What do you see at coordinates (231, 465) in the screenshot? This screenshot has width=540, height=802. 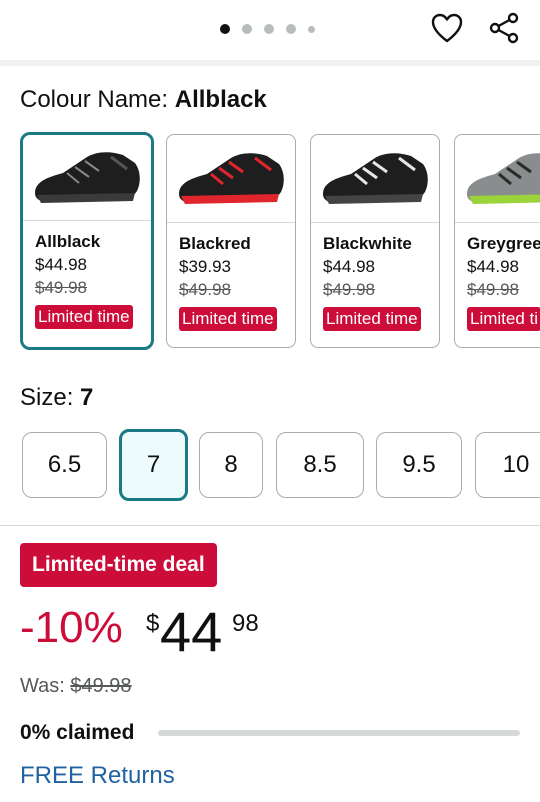 I see `size-option-8: 8` at bounding box center [231, 465].